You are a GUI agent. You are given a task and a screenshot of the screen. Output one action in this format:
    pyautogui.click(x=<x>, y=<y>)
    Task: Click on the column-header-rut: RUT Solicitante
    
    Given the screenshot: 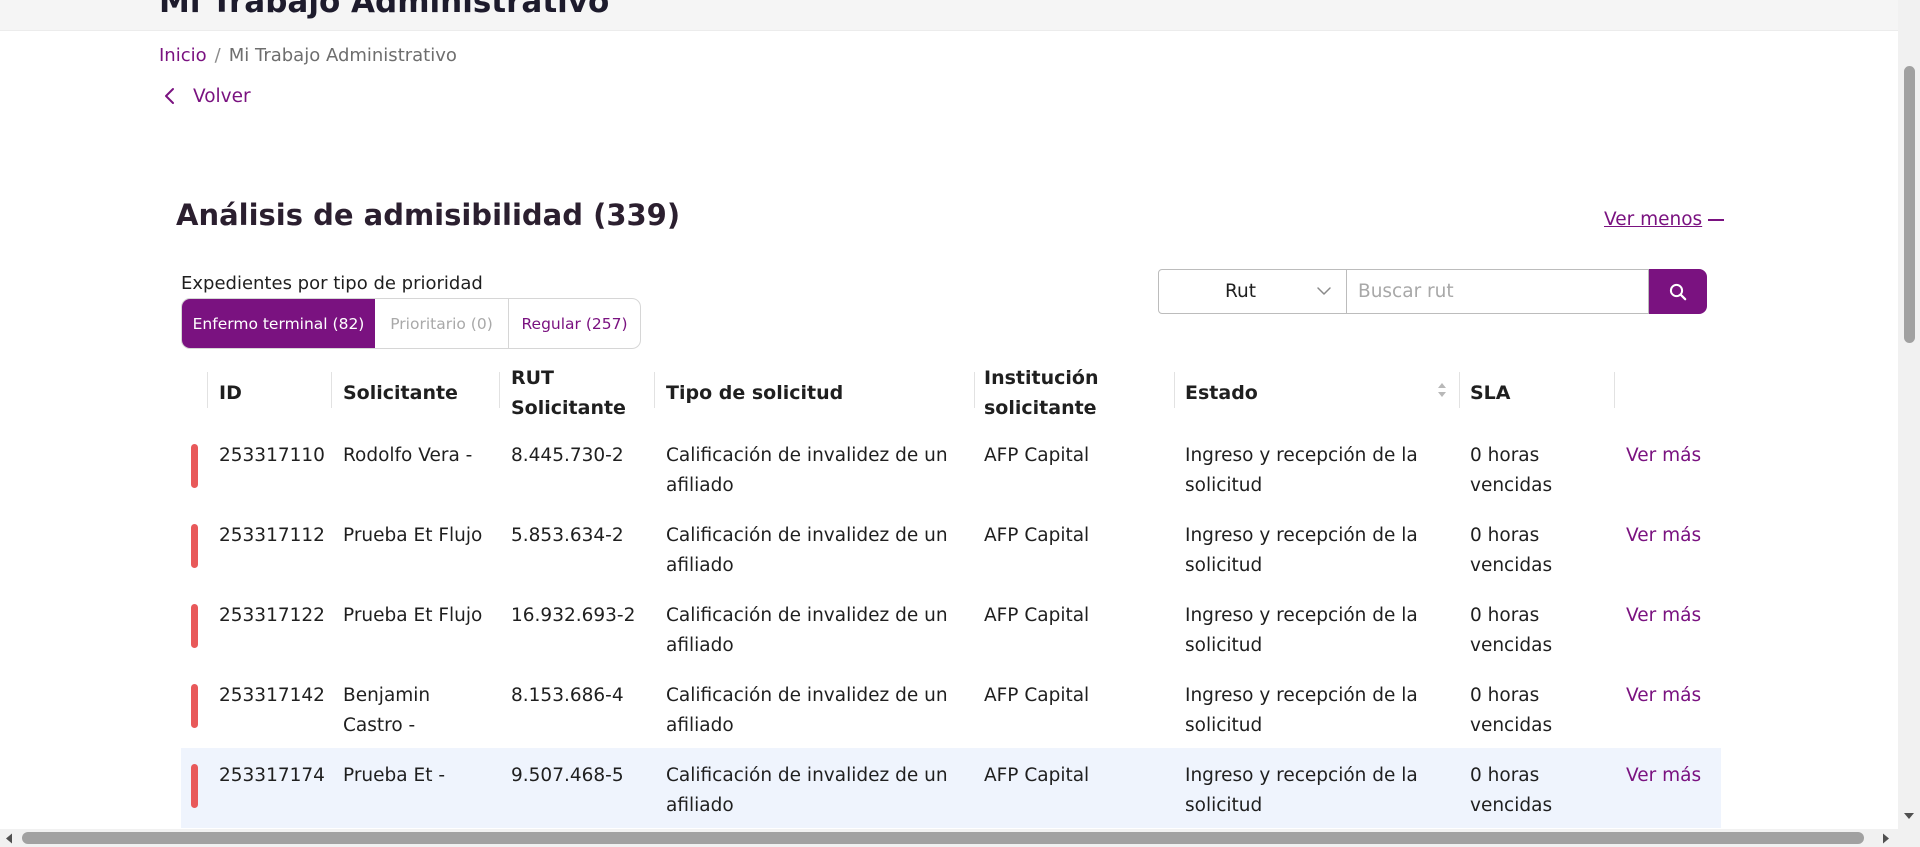 What is the action you would take?
    pyautogui.click(x=568, y=393)
    